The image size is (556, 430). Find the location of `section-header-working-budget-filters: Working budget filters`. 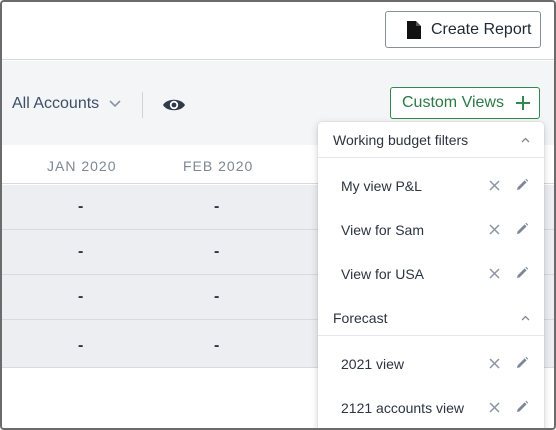

section-header-working-budget-filters: Working budget filters is located at coordinates (431, 140).